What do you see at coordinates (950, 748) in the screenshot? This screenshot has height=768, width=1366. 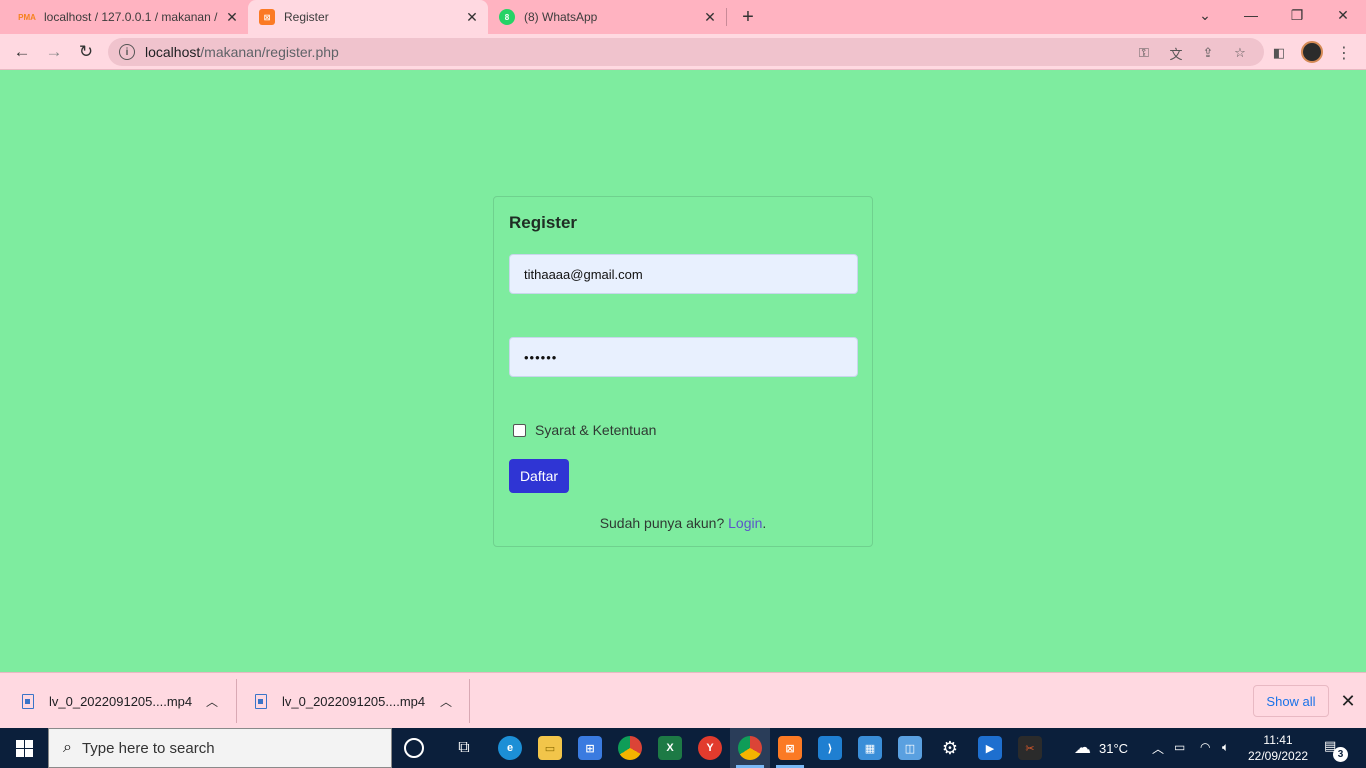 I see `settings-gear-icon: ⚙` at bounding box center [950, 748].